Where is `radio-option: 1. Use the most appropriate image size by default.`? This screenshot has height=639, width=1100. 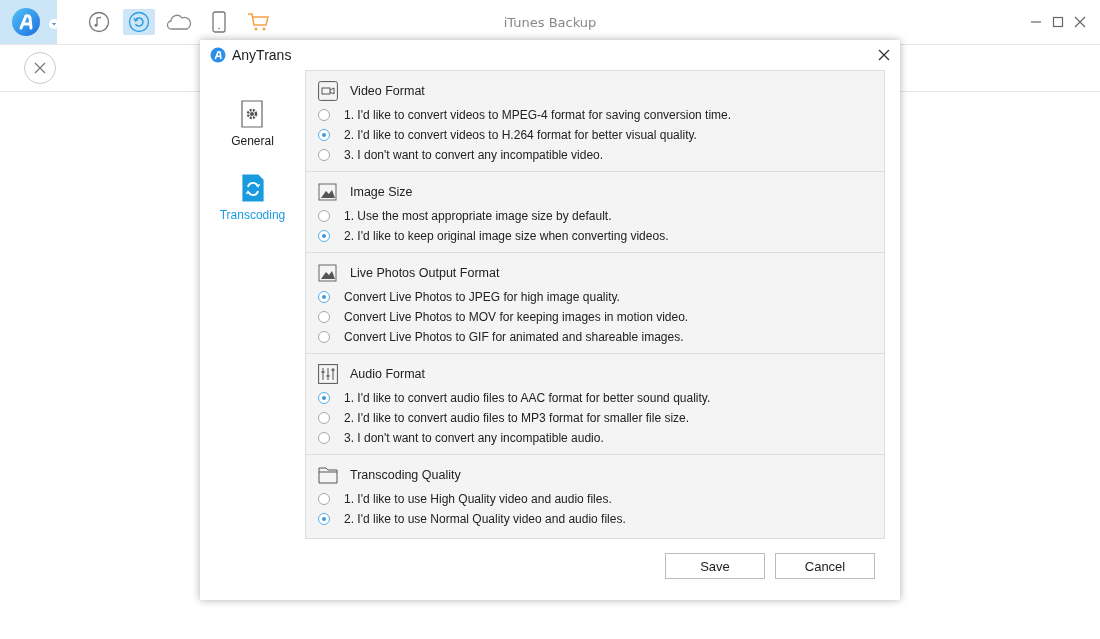 radio-option: 1. Use the most appropriate image size by default. is located at coordinates (595, 216).